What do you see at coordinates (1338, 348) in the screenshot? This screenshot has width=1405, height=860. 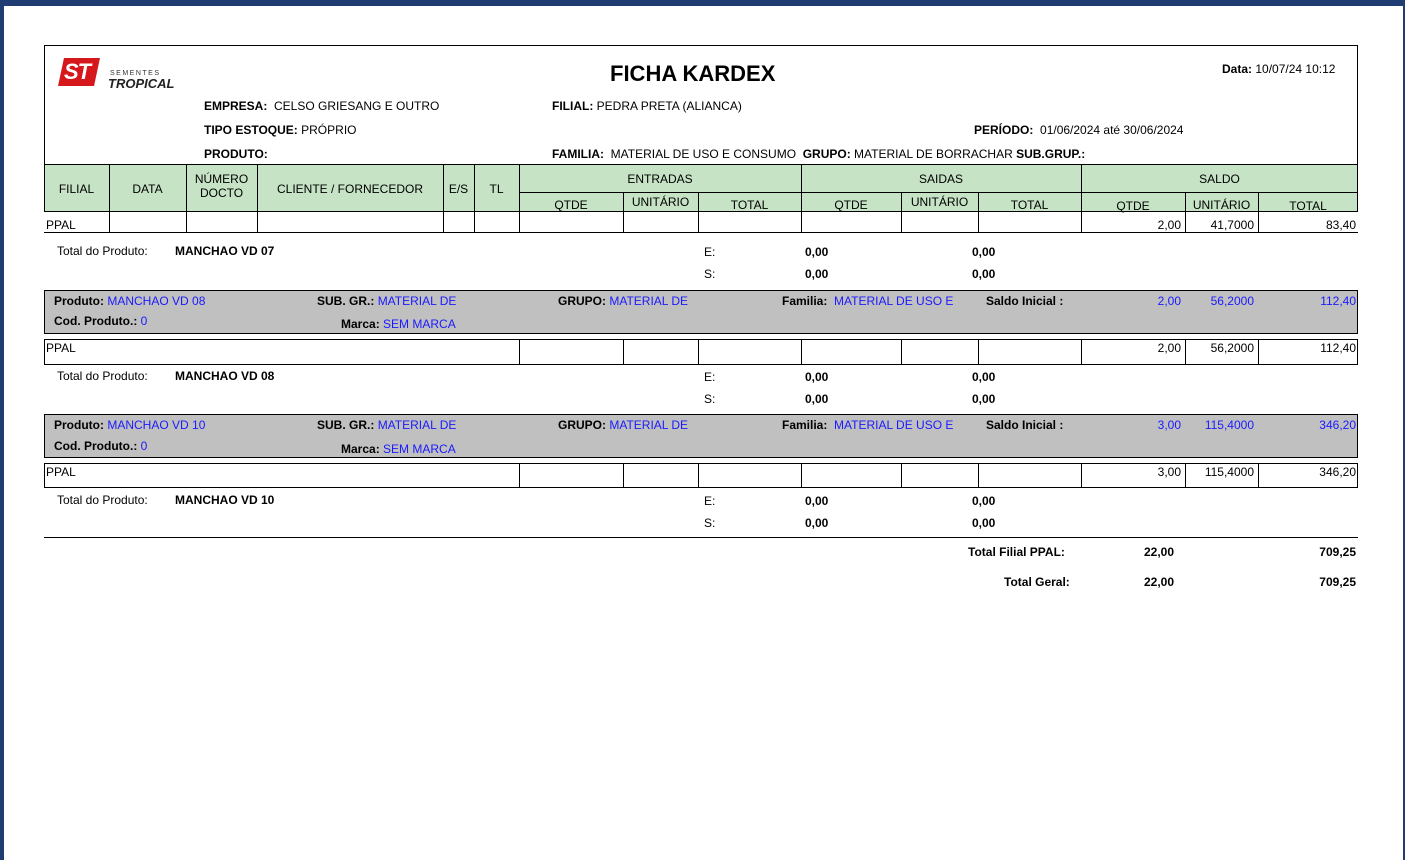 I see `row08-saldo-total: 112,40` at bounding box center [1338, 348].